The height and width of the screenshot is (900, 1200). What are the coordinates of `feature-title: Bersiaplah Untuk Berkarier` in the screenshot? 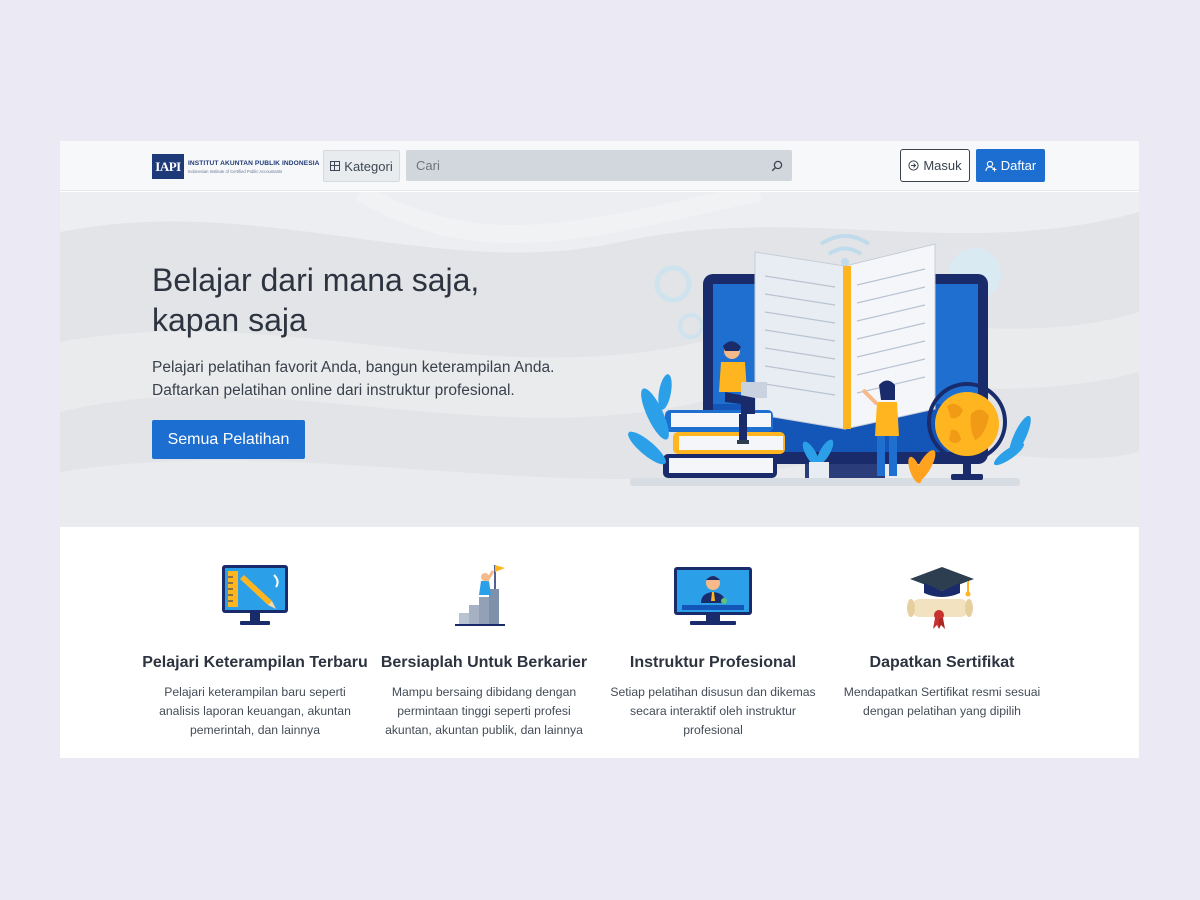 It's located at (484, 662).